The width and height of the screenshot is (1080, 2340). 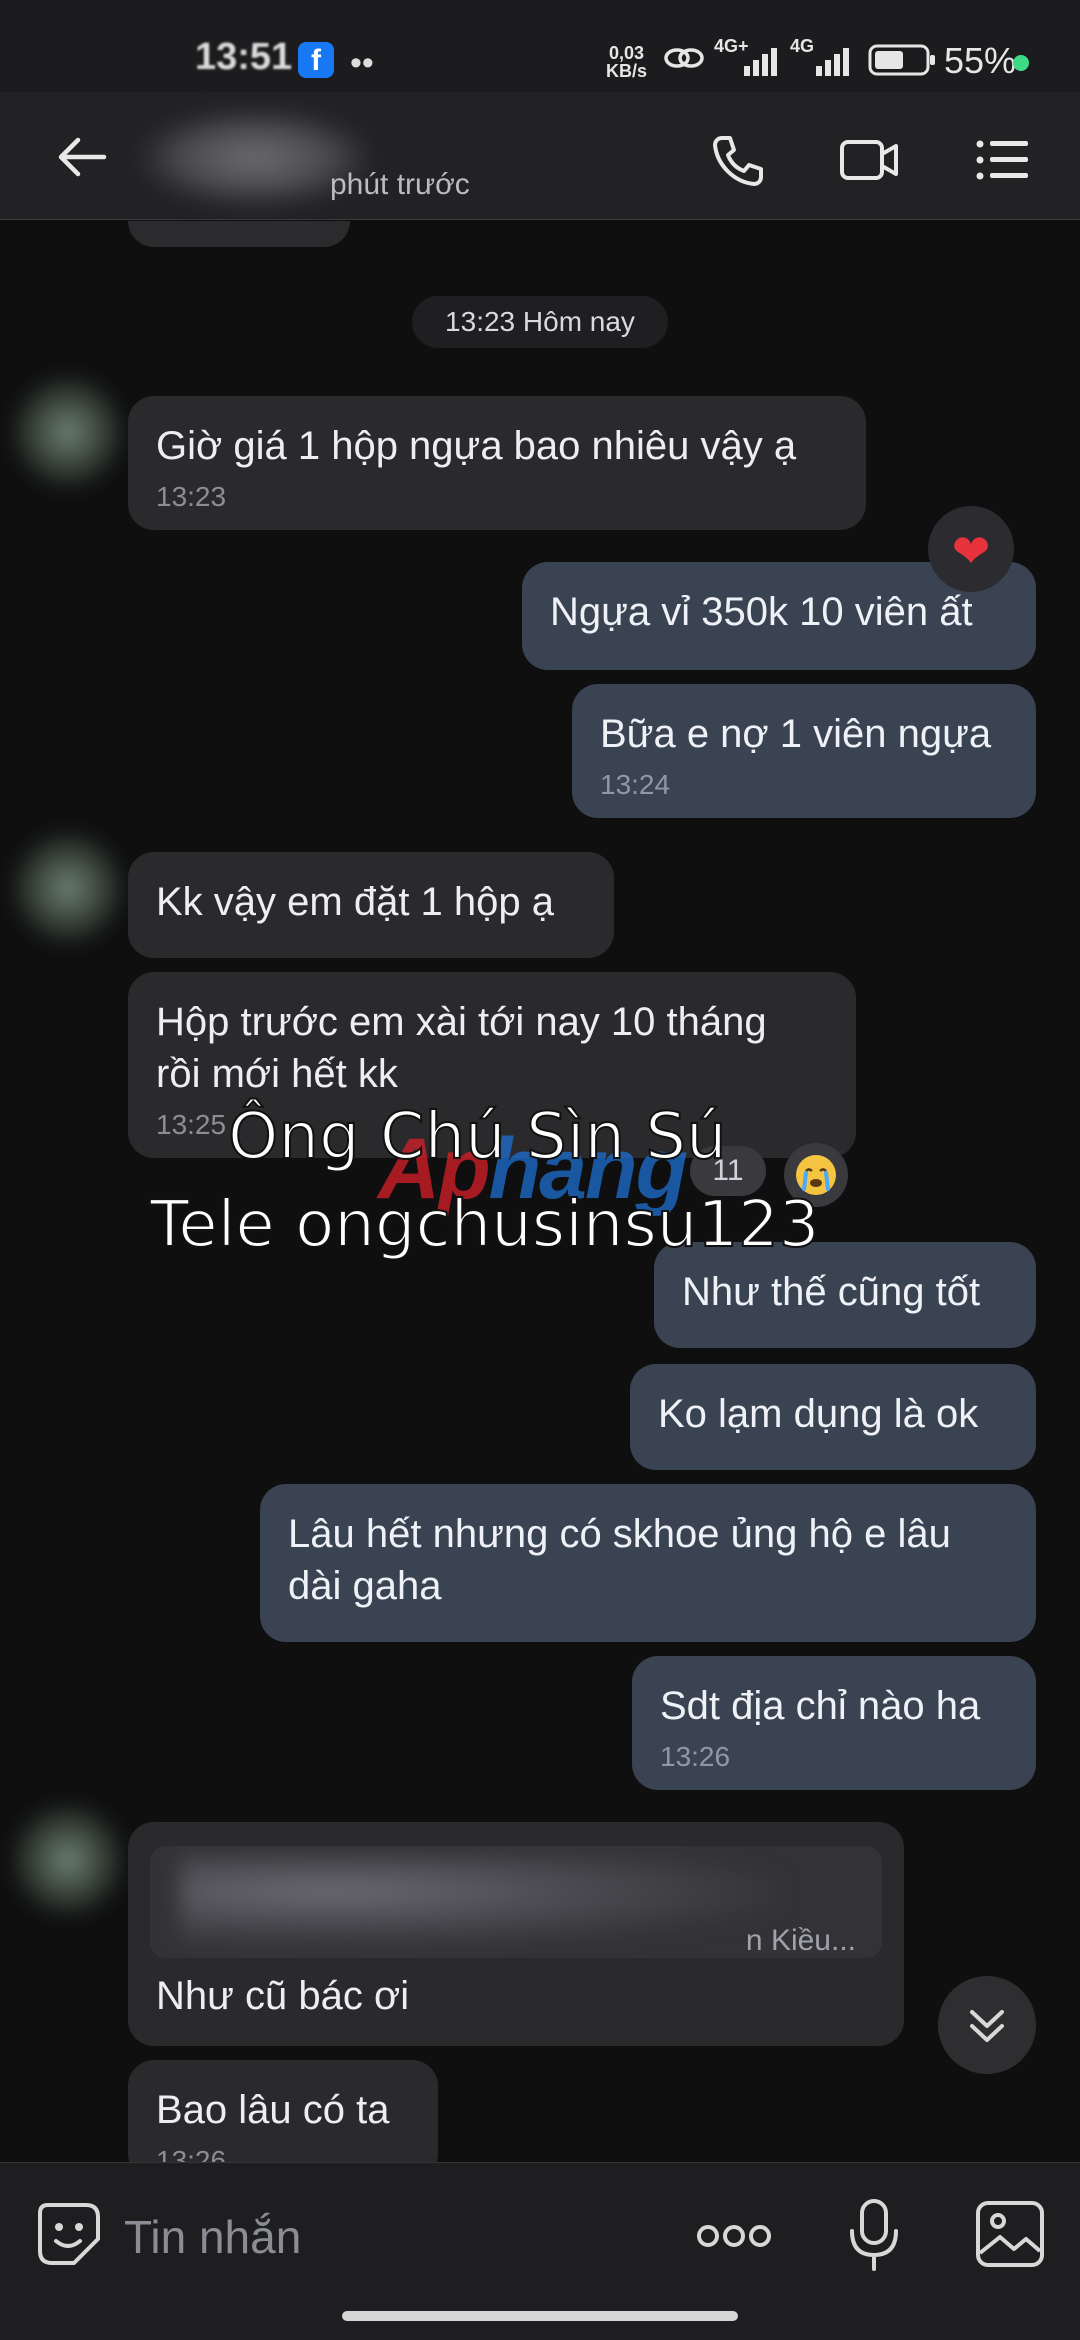 I want to click on back-arrow-icon, so click(x=82, y=157).